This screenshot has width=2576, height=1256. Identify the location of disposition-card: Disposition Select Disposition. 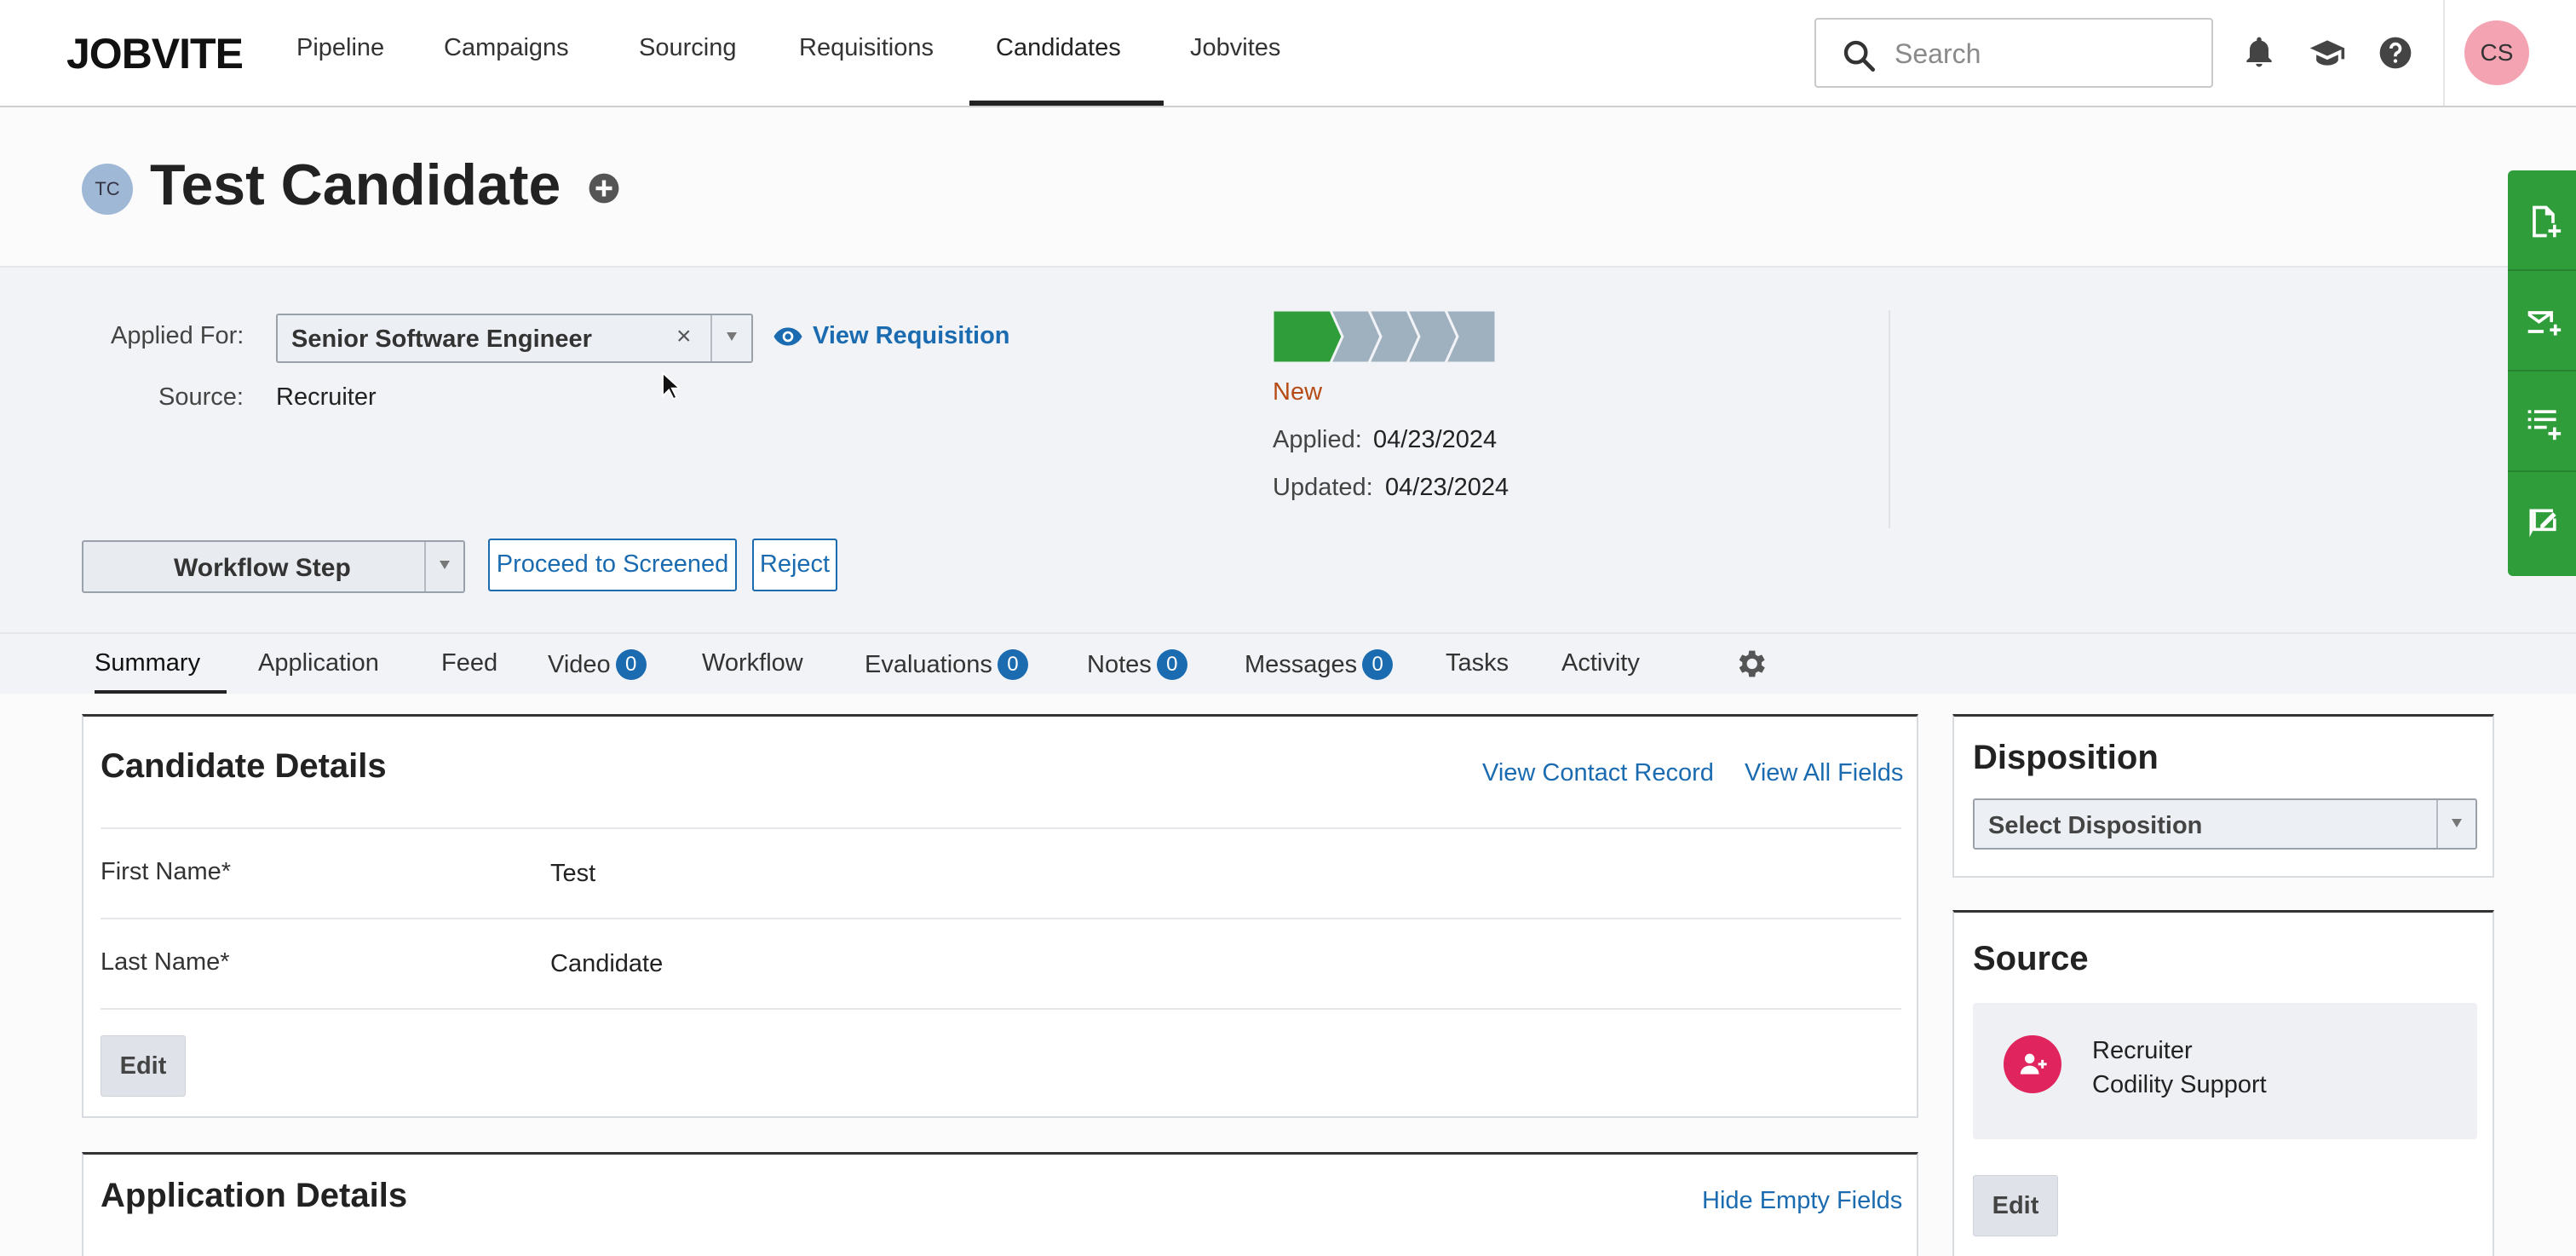
(2223, 796).